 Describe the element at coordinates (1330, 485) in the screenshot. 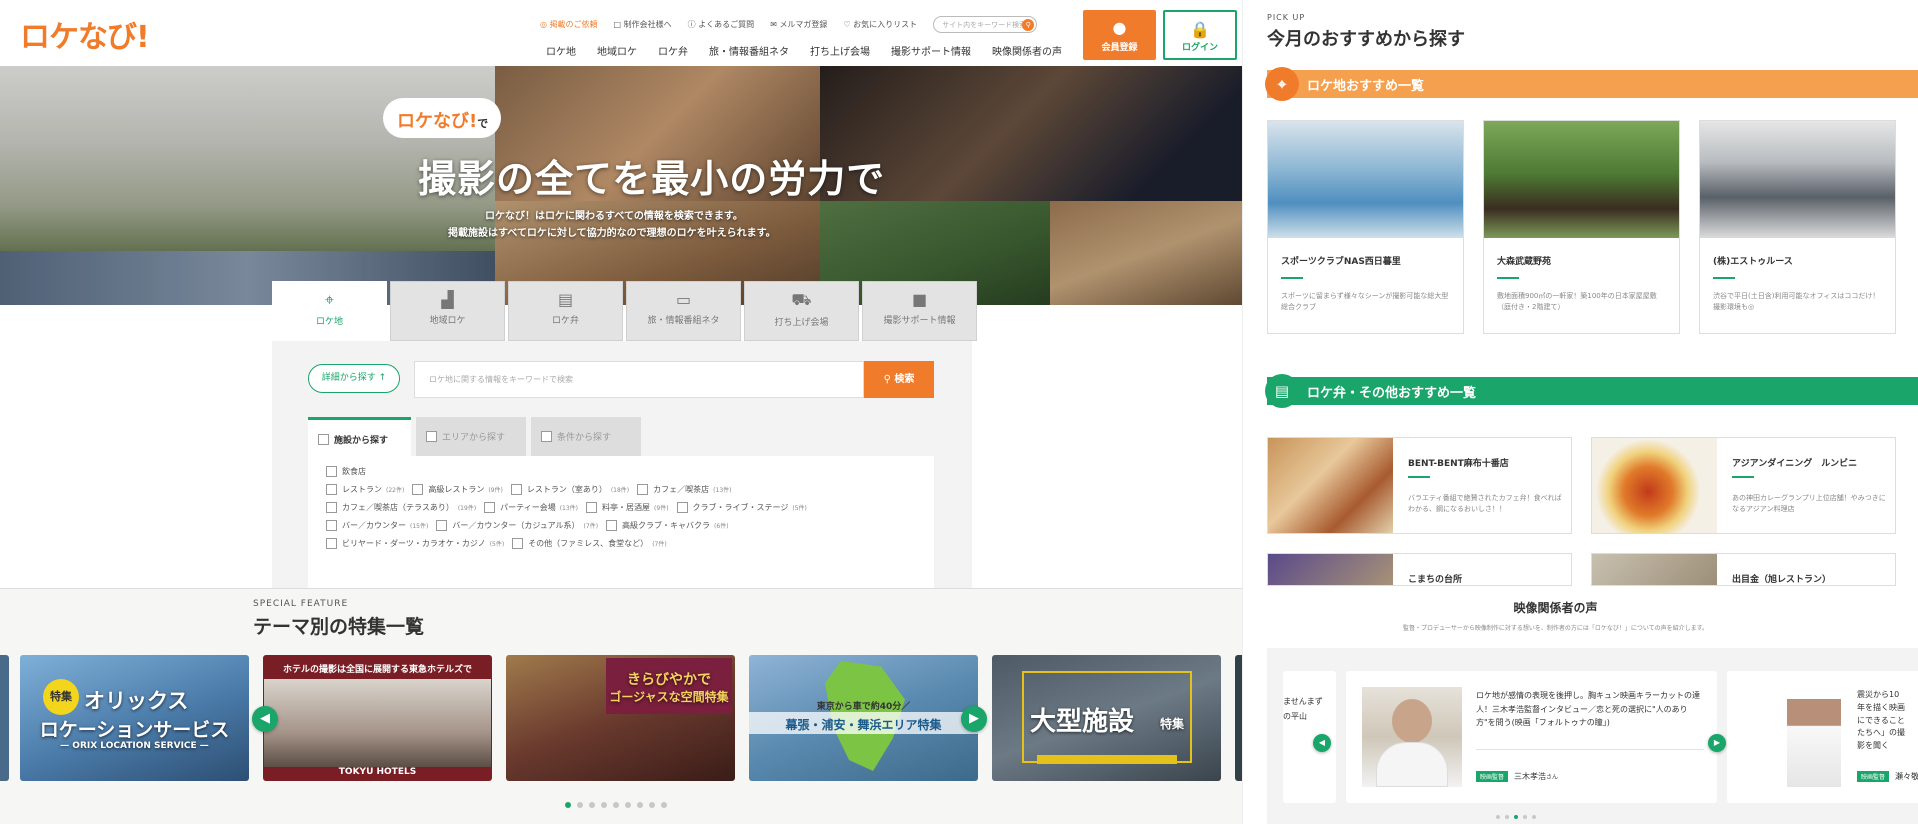

I see `bento-photo` at that location.